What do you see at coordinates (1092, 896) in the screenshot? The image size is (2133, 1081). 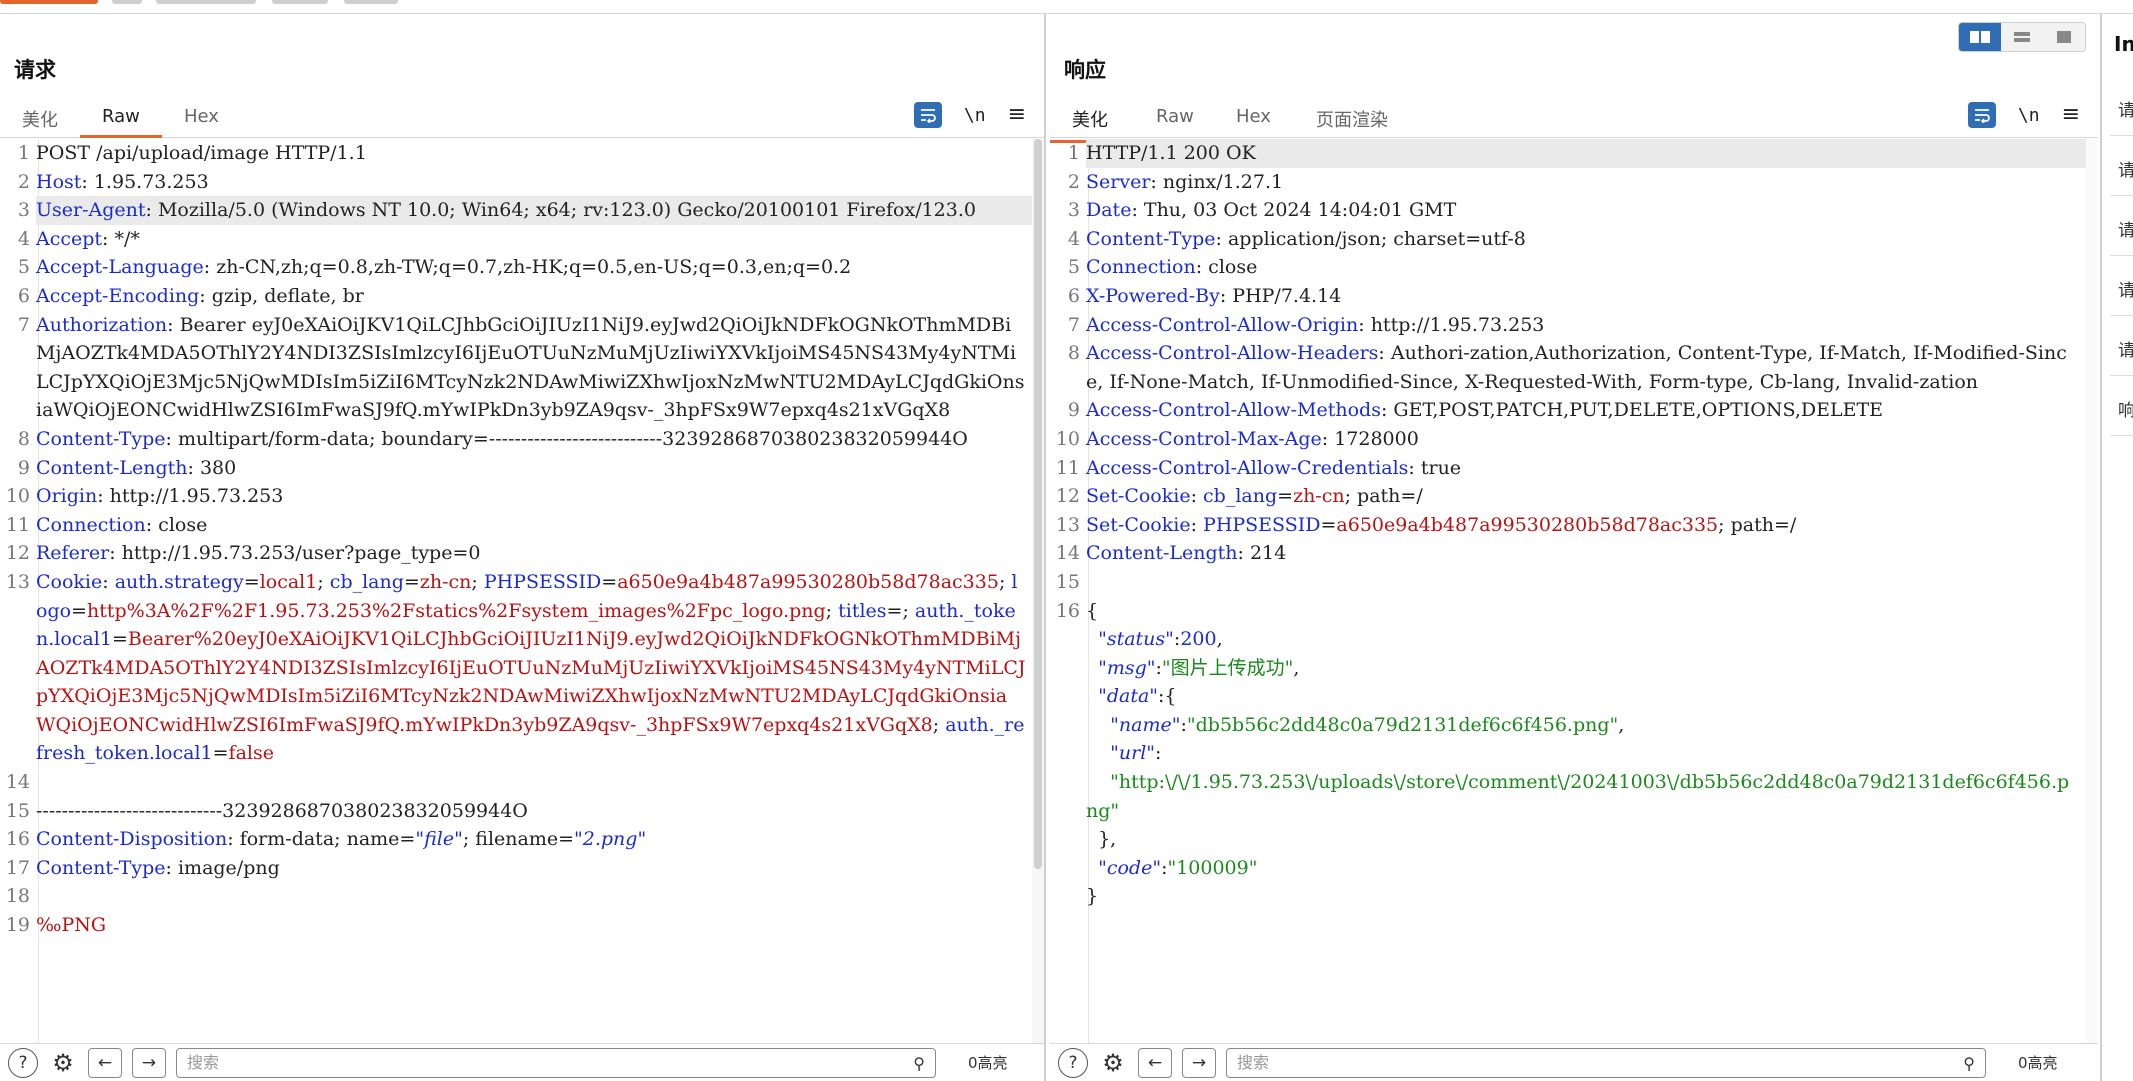 I see `token: }` at bounding box center [1092, 896].